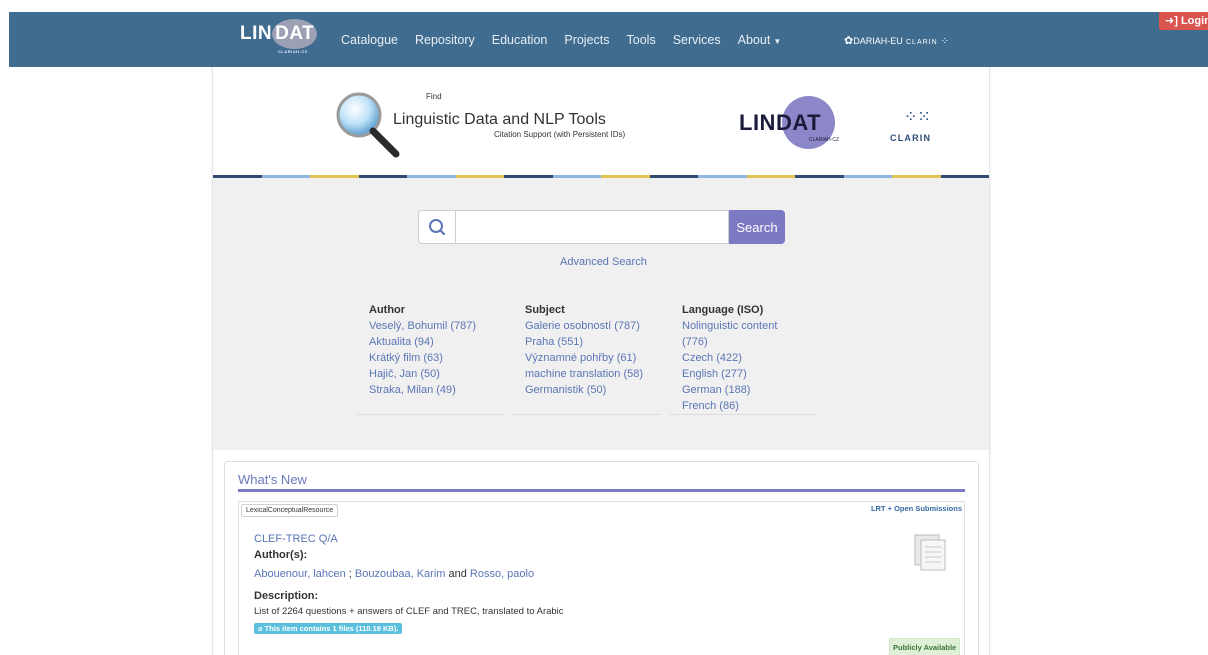 The width and height of the screenshot is (1208, 655). I want to click on citation-subtitle: Citation Support (with Persistent IDs), so click(560, 134).